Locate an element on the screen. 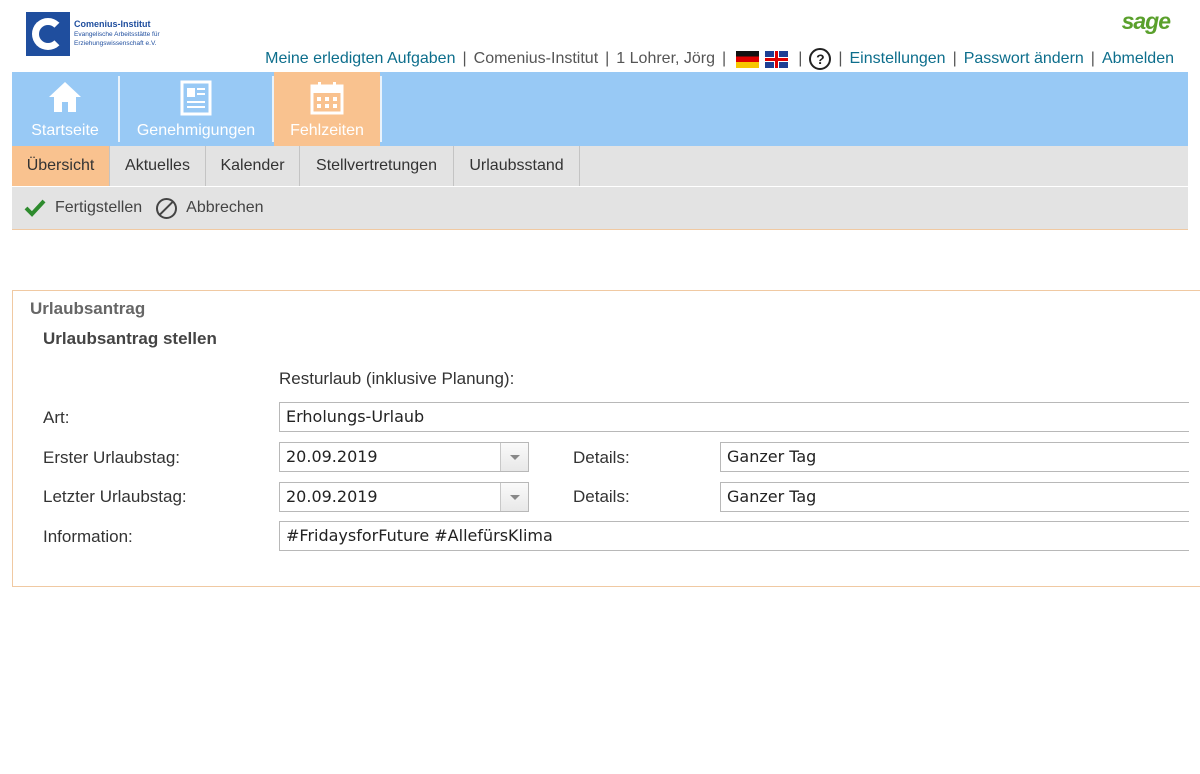 Image resolution: width=1200 pixels, height=774 pixels. change-password-link: Passwort ändern is located at coordinates (1024, 59).